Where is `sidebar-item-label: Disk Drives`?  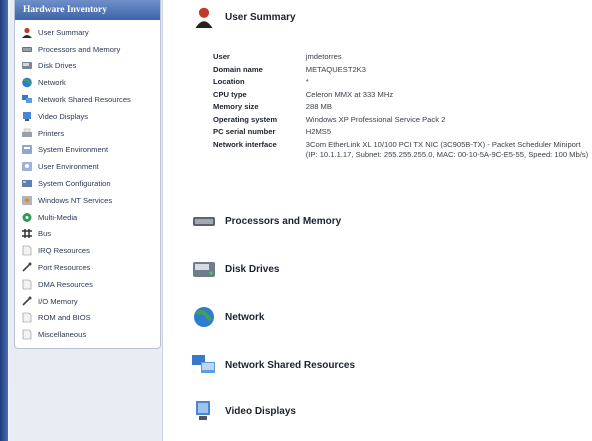
sidebar-item-label: Disk Drives is located at coordinates (57, 66).